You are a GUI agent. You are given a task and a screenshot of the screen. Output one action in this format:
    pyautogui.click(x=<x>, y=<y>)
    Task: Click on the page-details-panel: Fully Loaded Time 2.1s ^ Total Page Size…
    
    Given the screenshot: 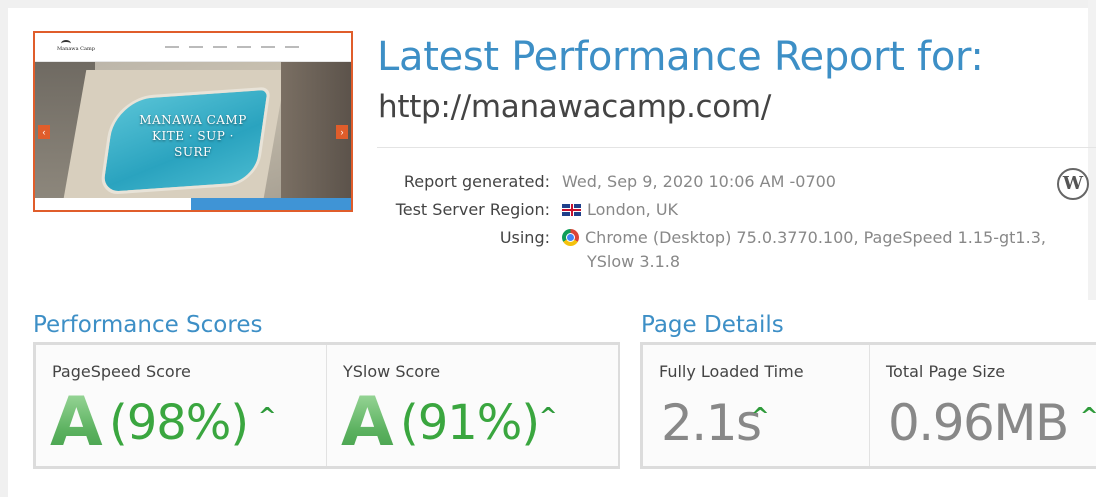 What is the action you would take?
    pyautogui.click(x=868, y=405)
    